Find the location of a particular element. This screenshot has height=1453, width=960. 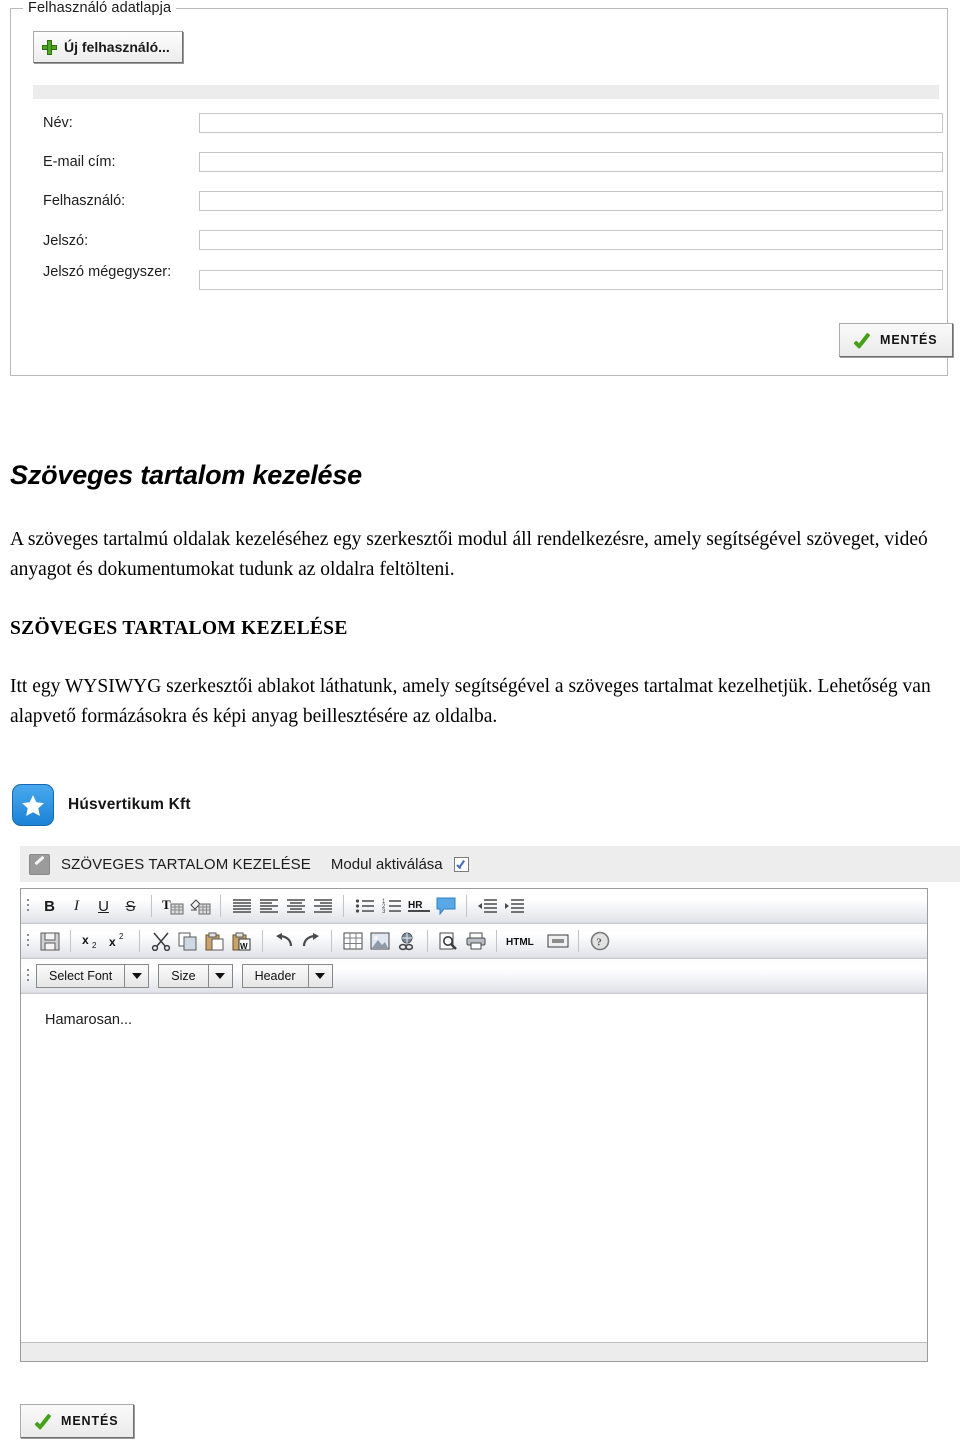

module-activate-label: Modul aktiválása is located at coordinates (386, 864).